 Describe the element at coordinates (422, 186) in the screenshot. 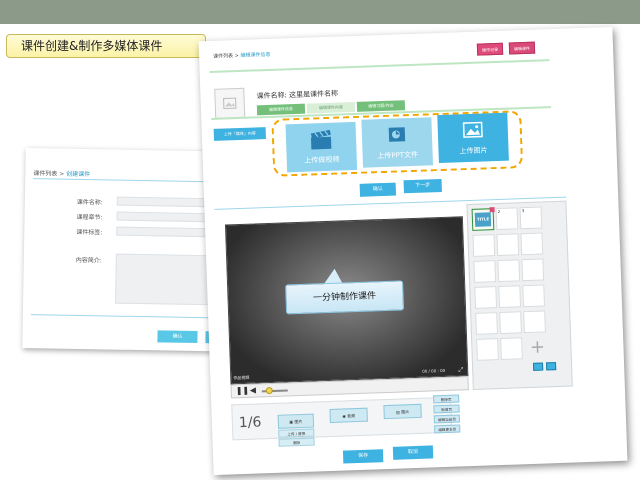

I see `next-step-button: 下一步` at that location.